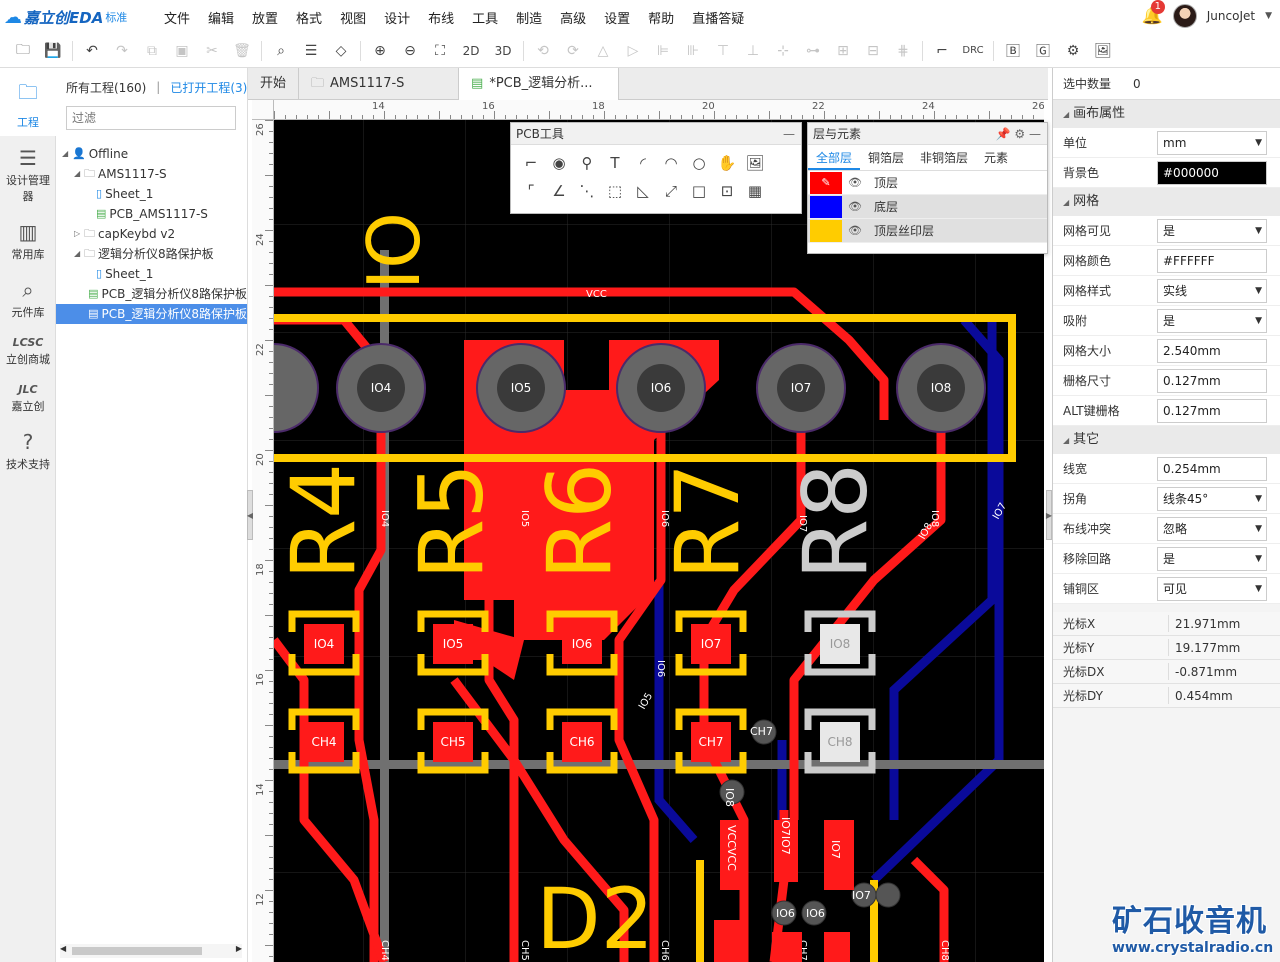  Describe the element at coordinates (137, 951) in the screenshot. I see `scroll-thumb` at that location.